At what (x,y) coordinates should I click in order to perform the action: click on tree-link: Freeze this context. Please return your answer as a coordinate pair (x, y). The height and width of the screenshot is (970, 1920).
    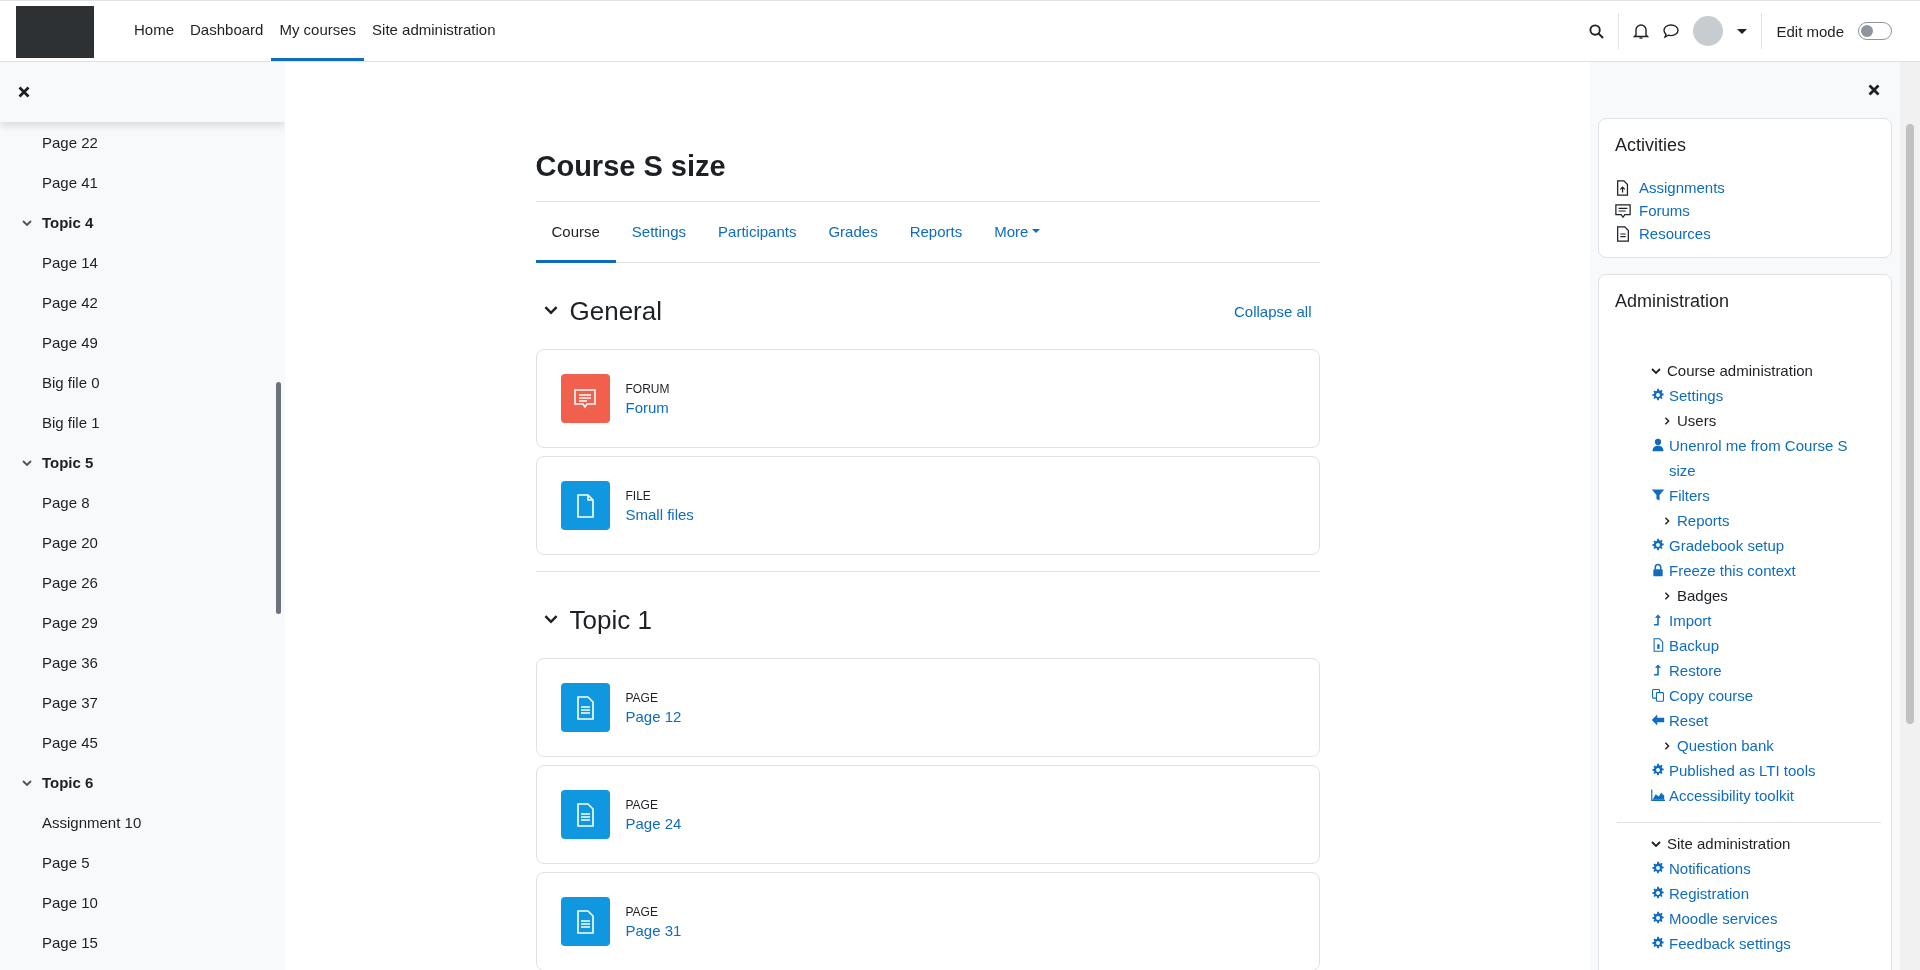
    Looking at the image, I should click on (1732, 570).